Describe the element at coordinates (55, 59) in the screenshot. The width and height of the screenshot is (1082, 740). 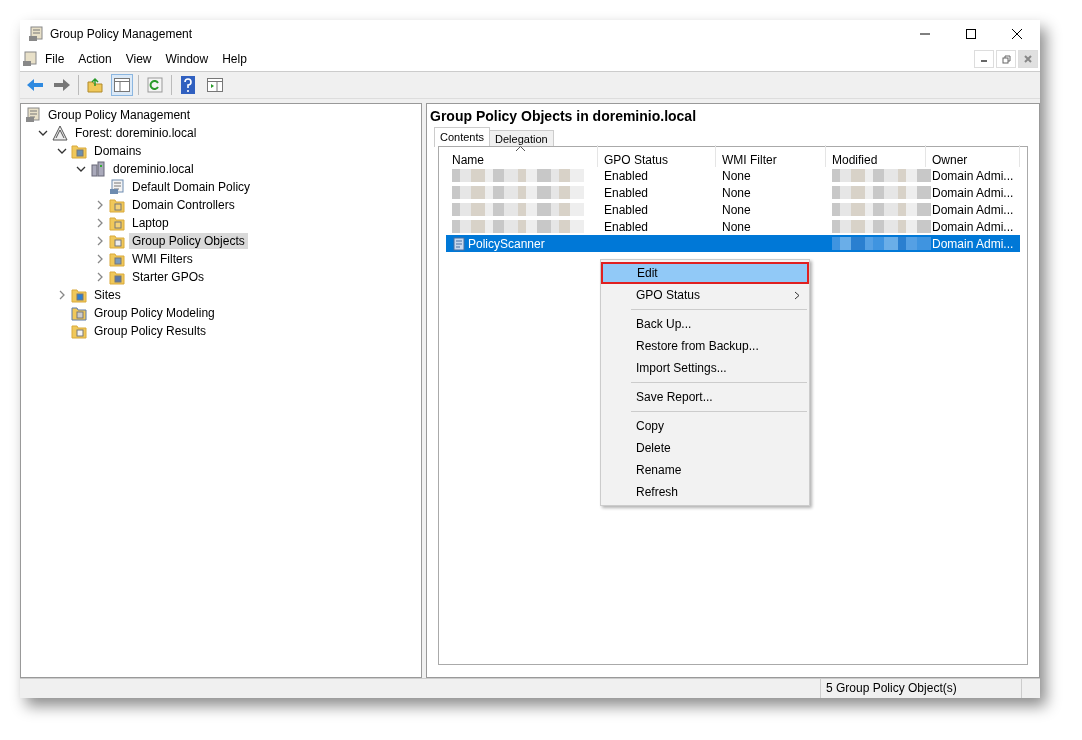
I see `menu-item: File` at that location.